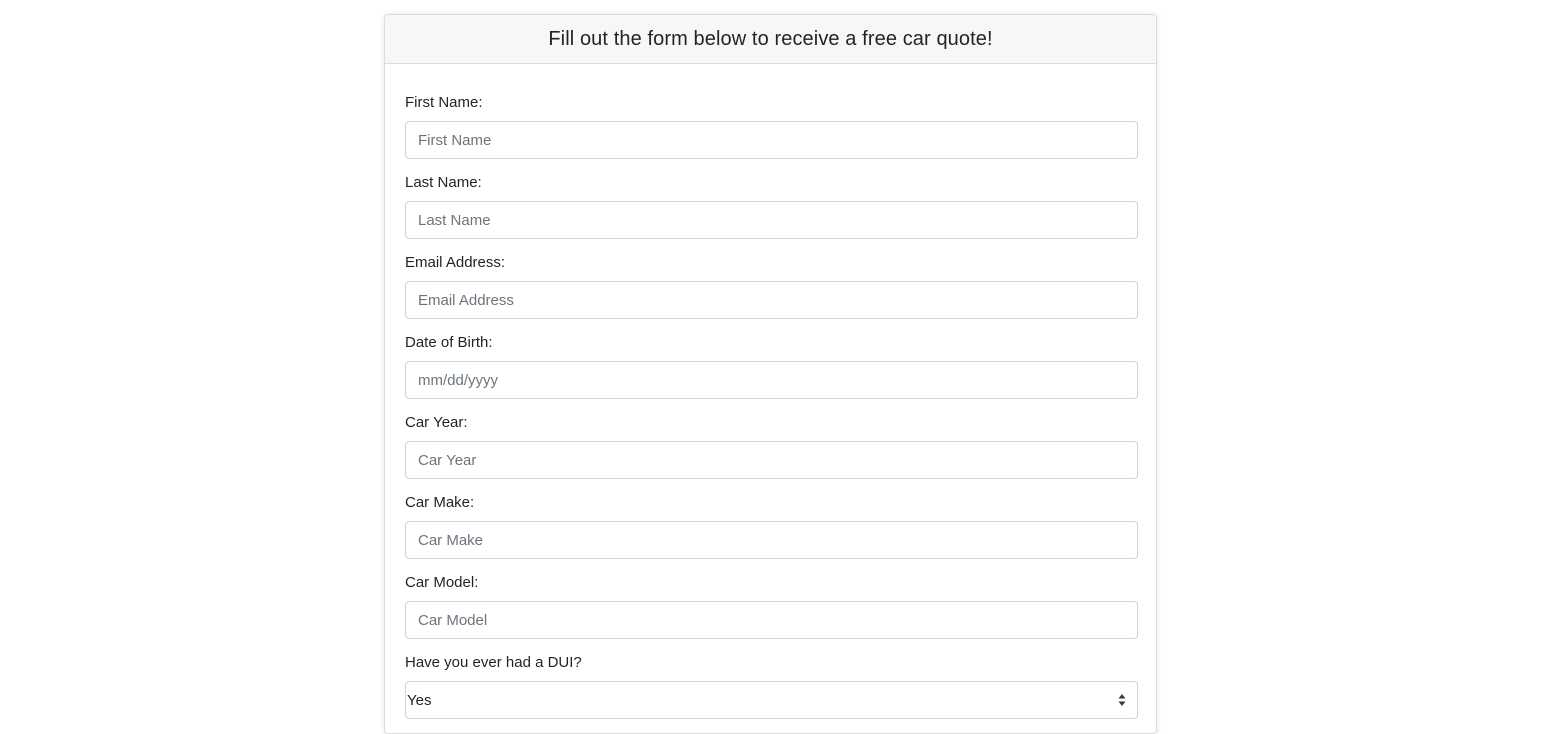 The width and height of the screenshot is (1558, 734). What do you see at coordinates (442, 582) in the screenshot?
I see `car-model-label: Car Model:` at bounding box center [442, 582].